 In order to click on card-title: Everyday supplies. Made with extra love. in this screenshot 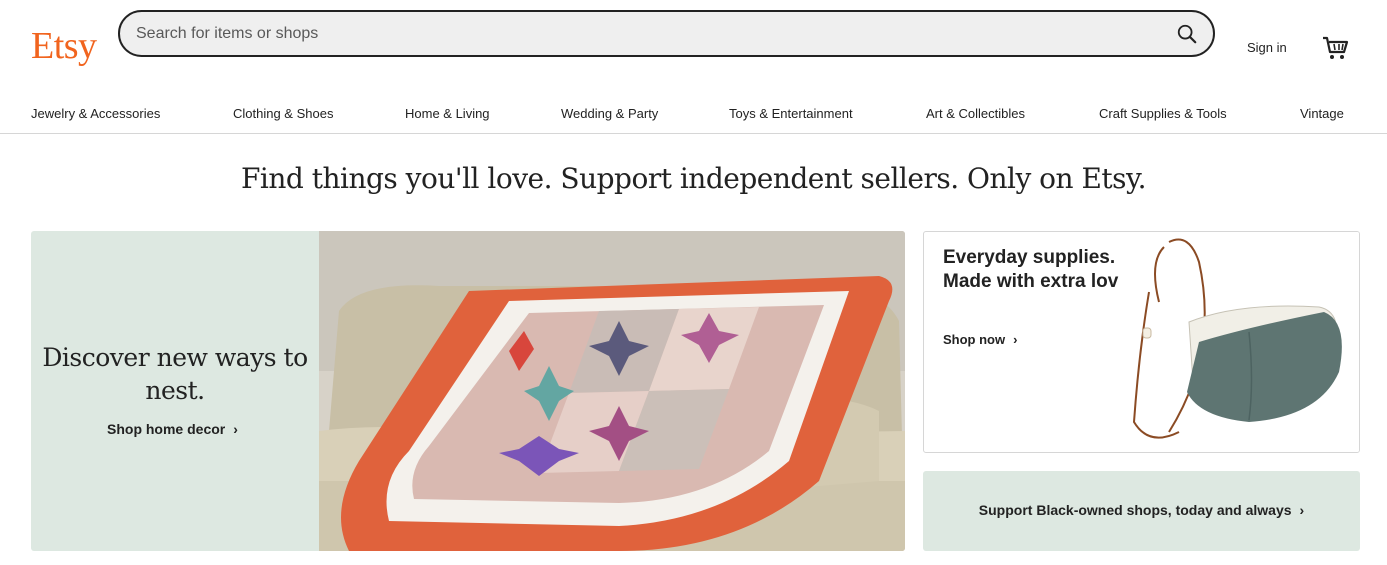, I will do `click(1039, 269)`.